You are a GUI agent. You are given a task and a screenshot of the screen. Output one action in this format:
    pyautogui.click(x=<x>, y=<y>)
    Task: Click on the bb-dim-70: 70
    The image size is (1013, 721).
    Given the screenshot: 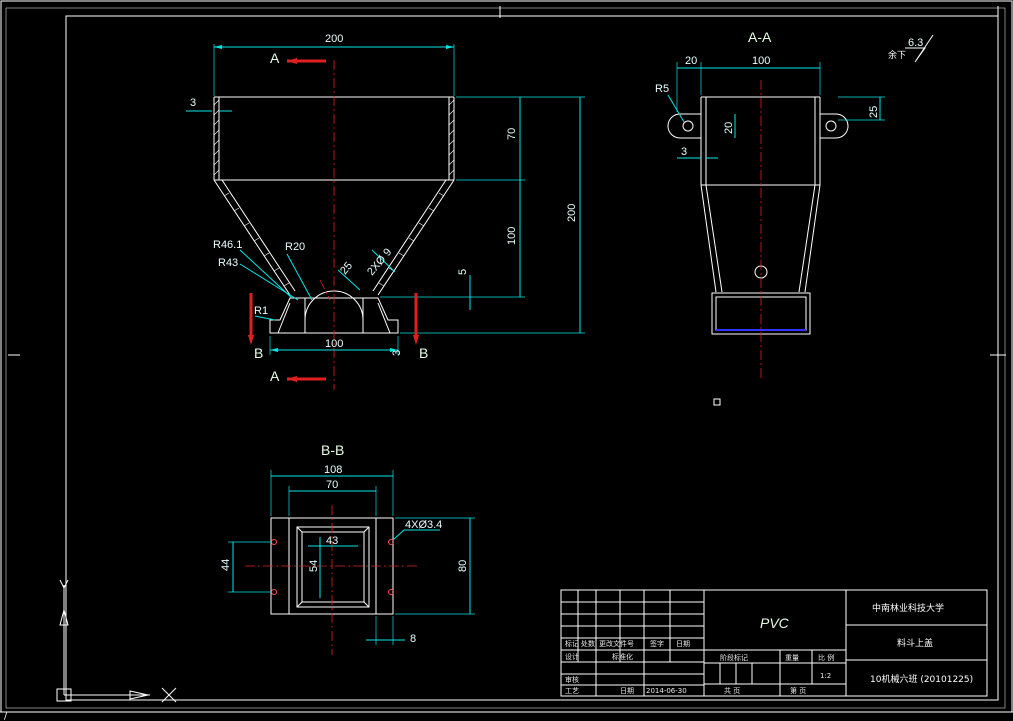 What is the action you would take?
    pyautogui.click(x=332, y=485)
    